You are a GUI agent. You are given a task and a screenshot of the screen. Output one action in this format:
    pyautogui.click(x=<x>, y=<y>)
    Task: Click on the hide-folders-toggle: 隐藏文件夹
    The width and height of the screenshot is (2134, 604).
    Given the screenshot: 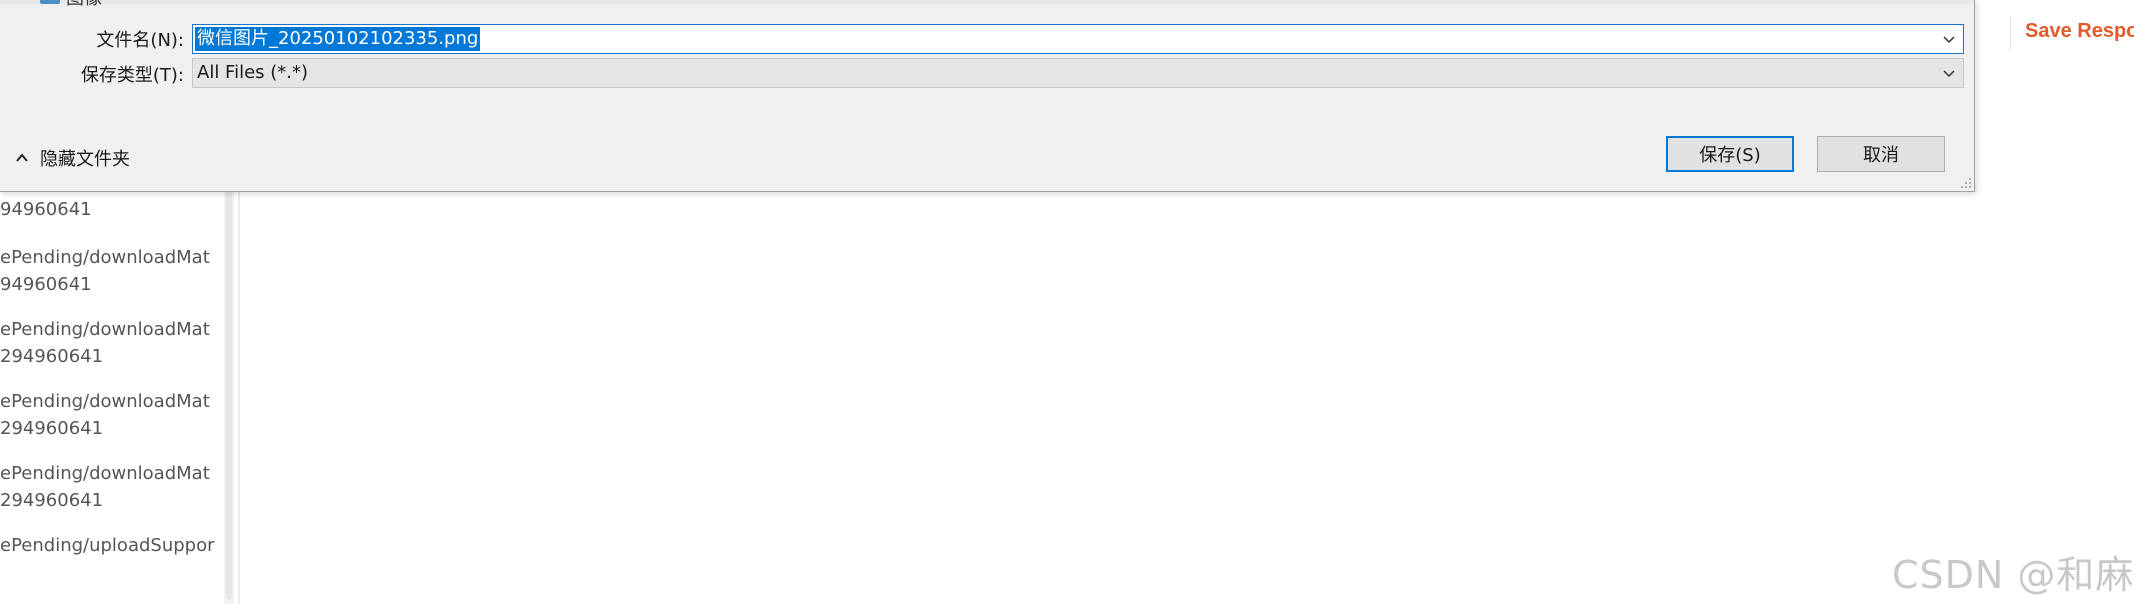 What is the action you would take?
    pyautogui.click(x=72, y=158)
    